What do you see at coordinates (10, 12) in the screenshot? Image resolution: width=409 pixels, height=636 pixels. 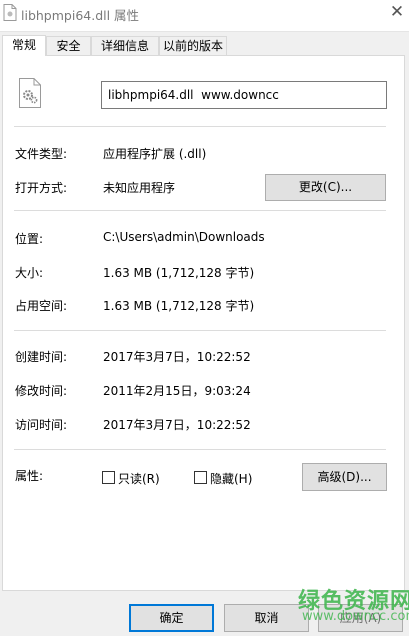 I see `file-icon` at bounding box center [10, 12].